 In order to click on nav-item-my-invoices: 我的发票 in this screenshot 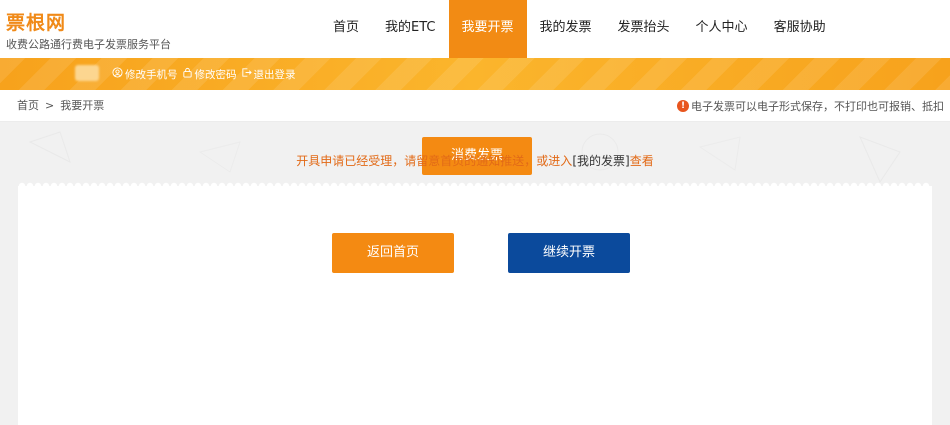, I will do `click(566, 29)`.